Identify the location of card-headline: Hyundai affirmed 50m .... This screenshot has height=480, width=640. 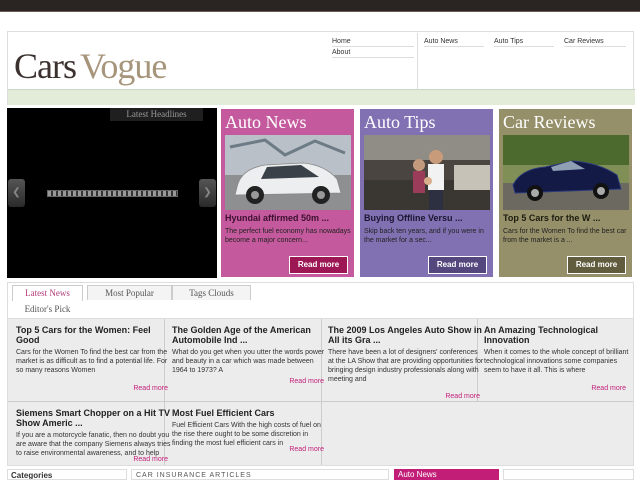
(277, 218).